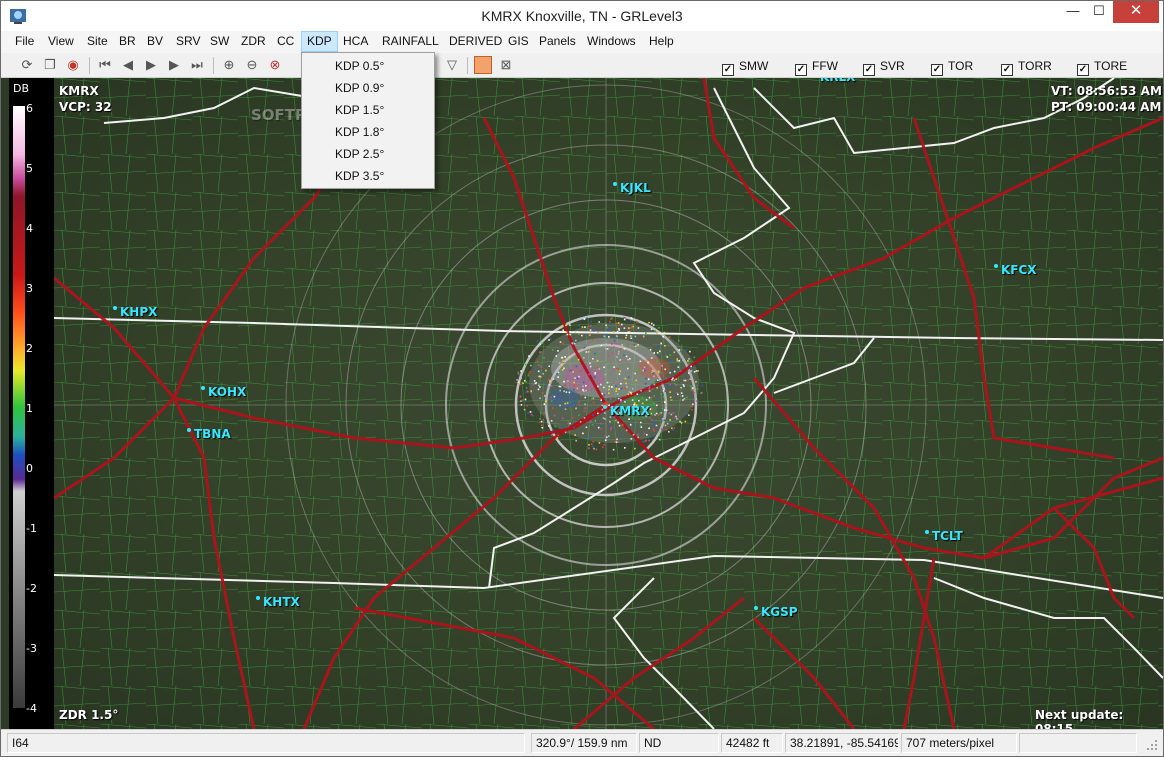 This screenshot has width=1164, height=757. Describe the element at coordinates (275, 65) in the screenshot. I see `zoom-reset-icon: ⊗` at that location.